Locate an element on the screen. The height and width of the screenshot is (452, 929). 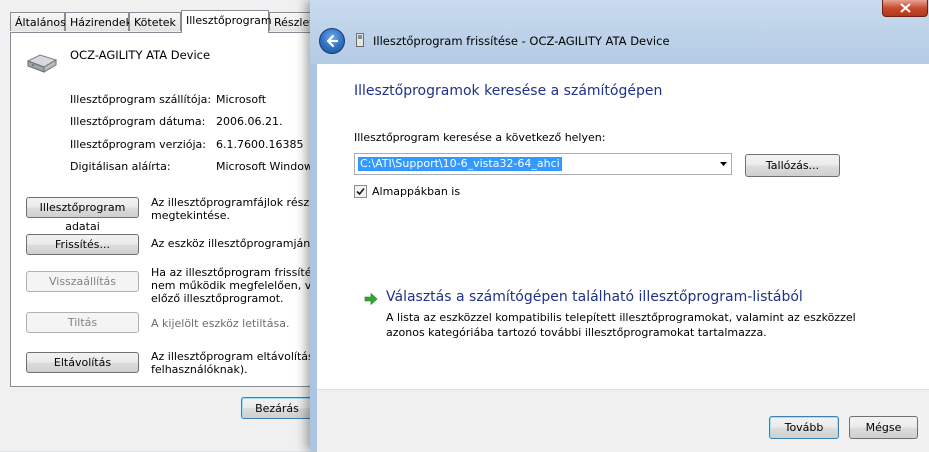
include-subfolders-checkbox is located at coordinates (360, 191).